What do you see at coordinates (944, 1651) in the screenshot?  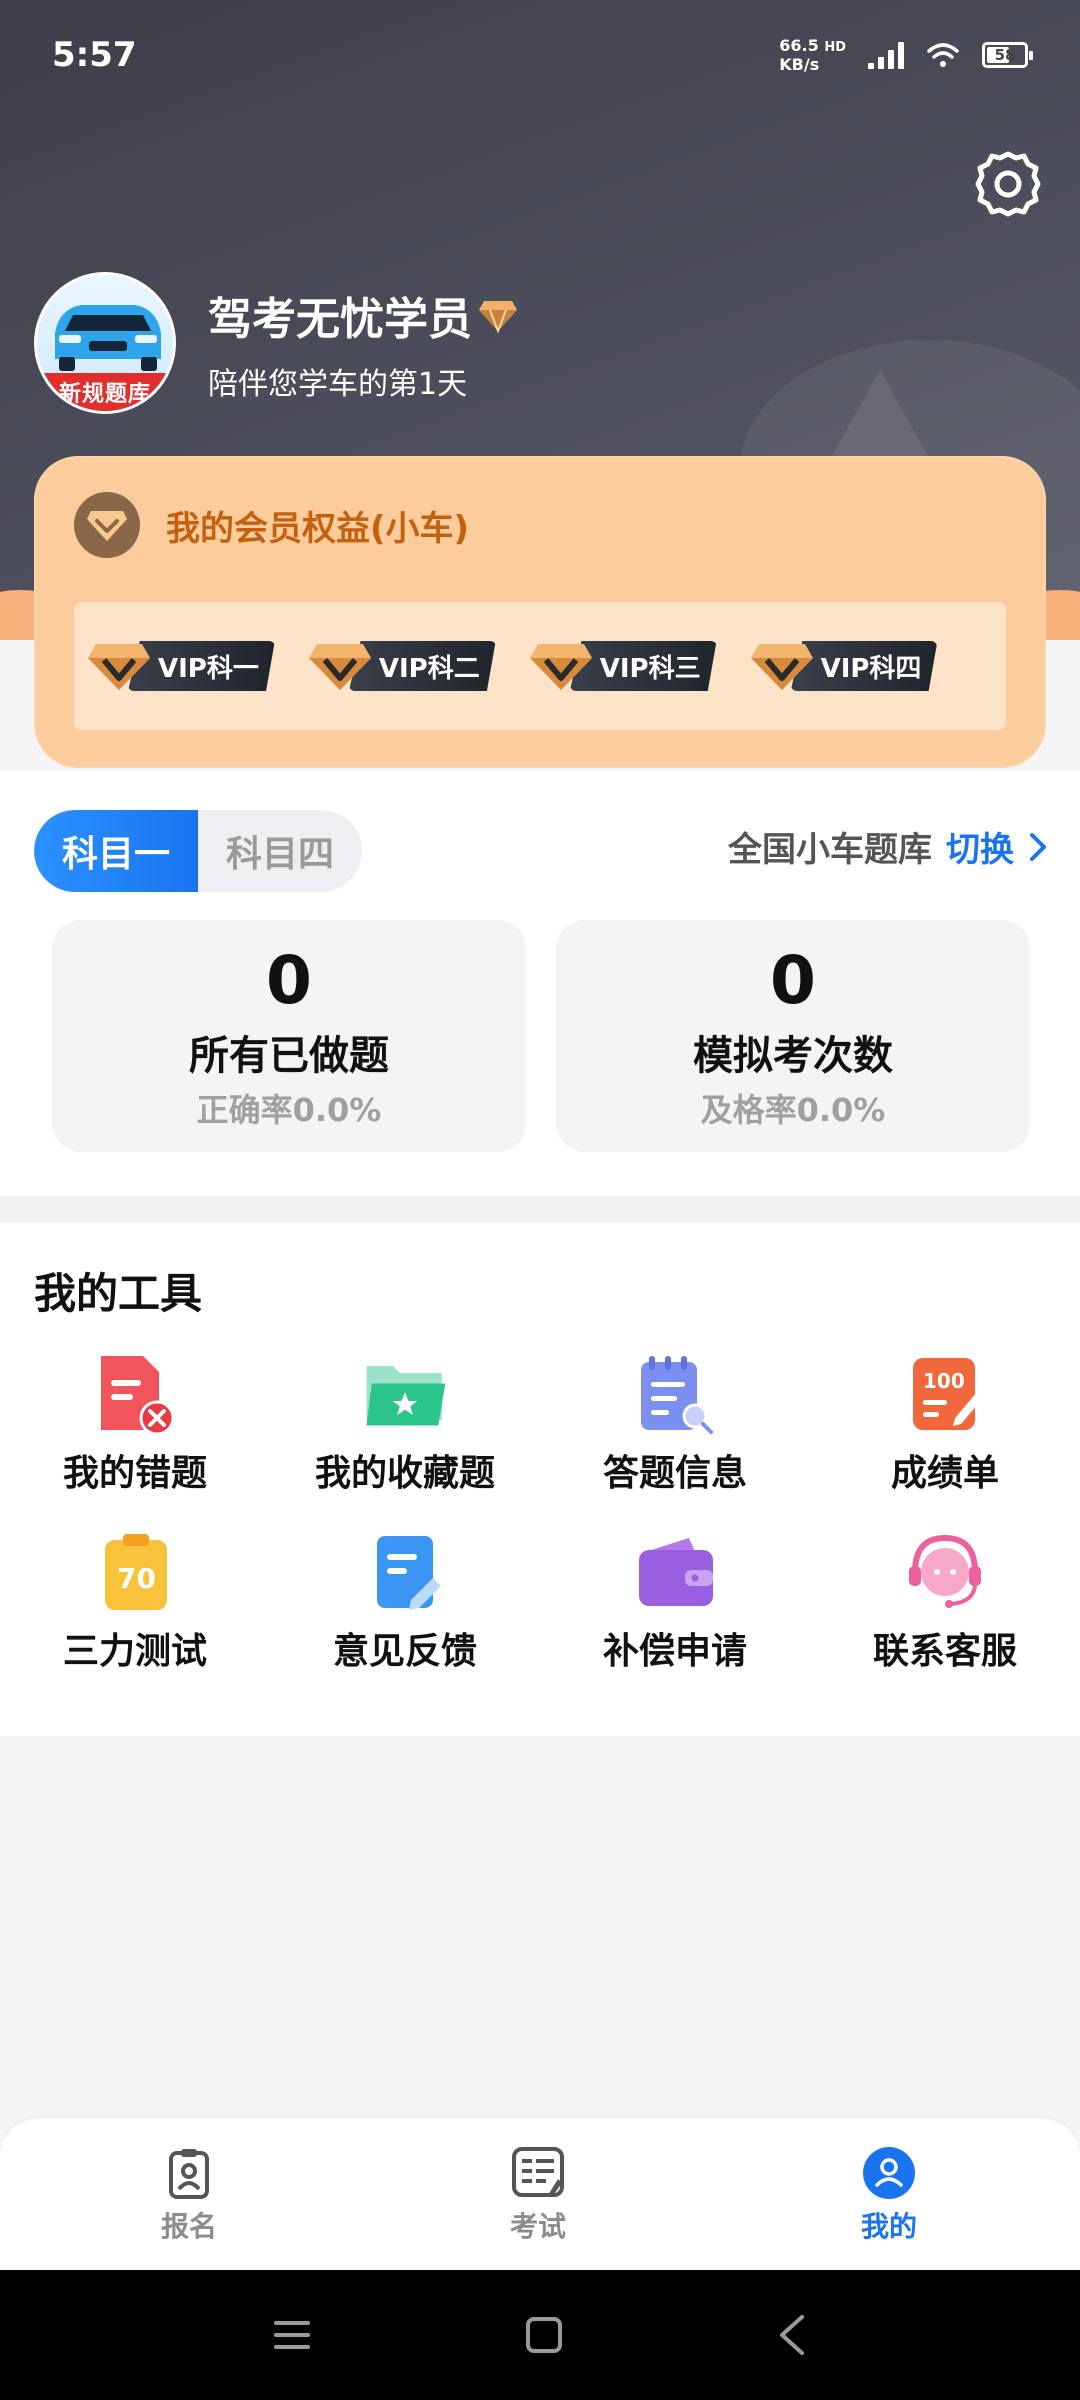 I see `tool-label: 联系客服` at bounding box center [944, 1651].